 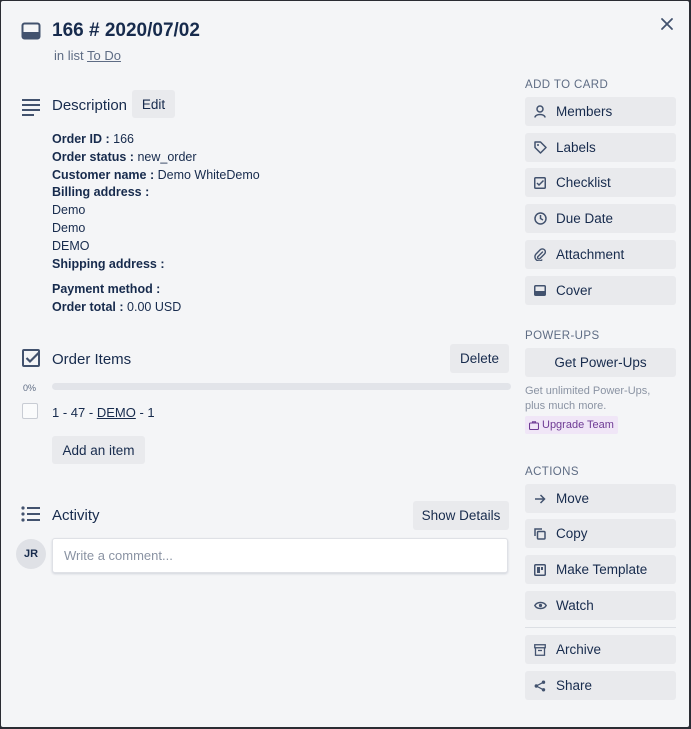 I want to click on order-id-value: 166, so click(x=123, y=139).